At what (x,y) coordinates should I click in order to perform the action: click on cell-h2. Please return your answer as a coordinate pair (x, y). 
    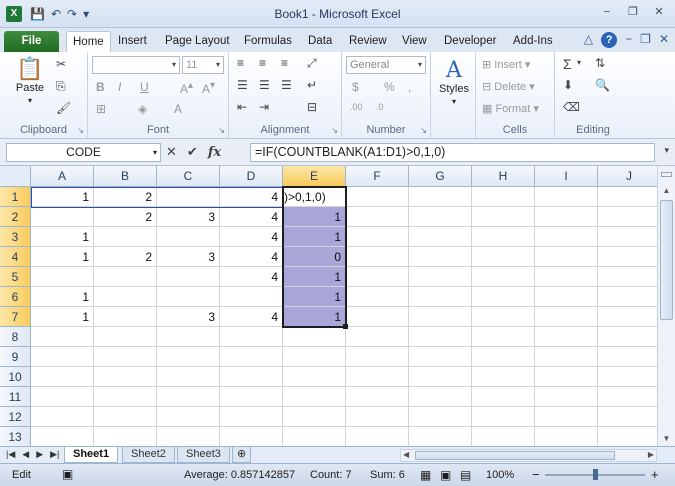
    Looking at the image, I should click on (503, 217).